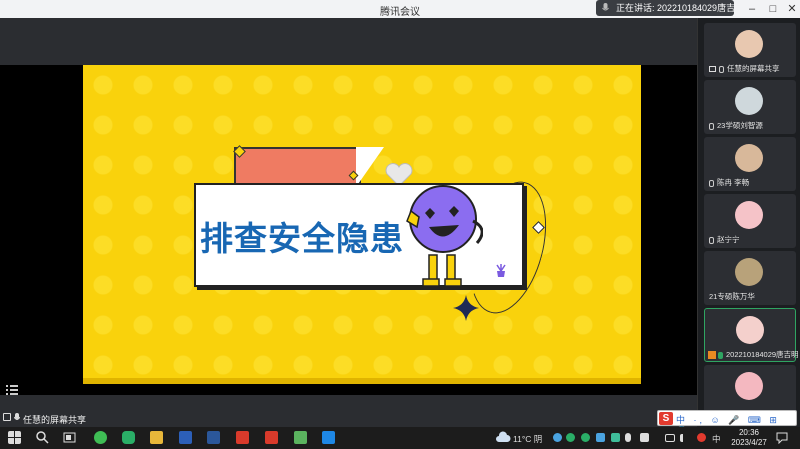 This screenshot has height=449, width=800. Describe the element at coordinates (69, 437) in the screenshot. I see `task-view-icon` at that location.